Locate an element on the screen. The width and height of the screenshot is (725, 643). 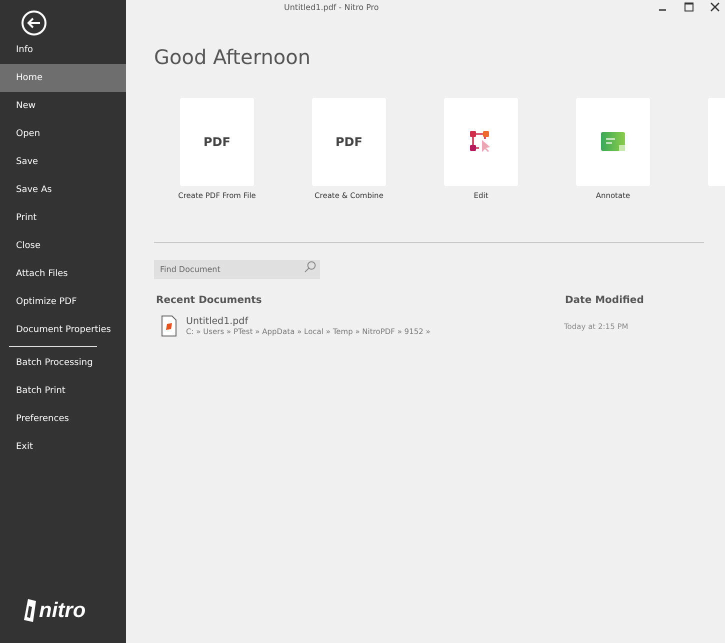
annotate-tile is located at coordinates (613, 142).